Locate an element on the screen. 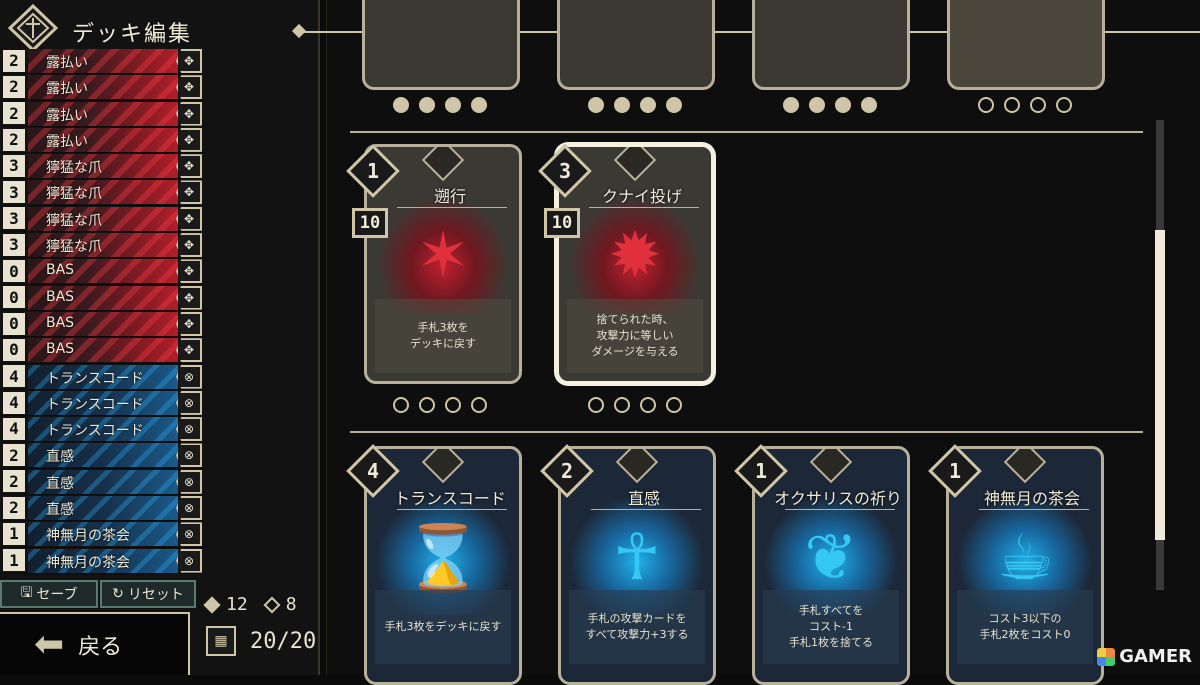 Image resolution: width=1200 pixels, height=685 pixels. card-cost: 2 is located at coordinates (567, 471).